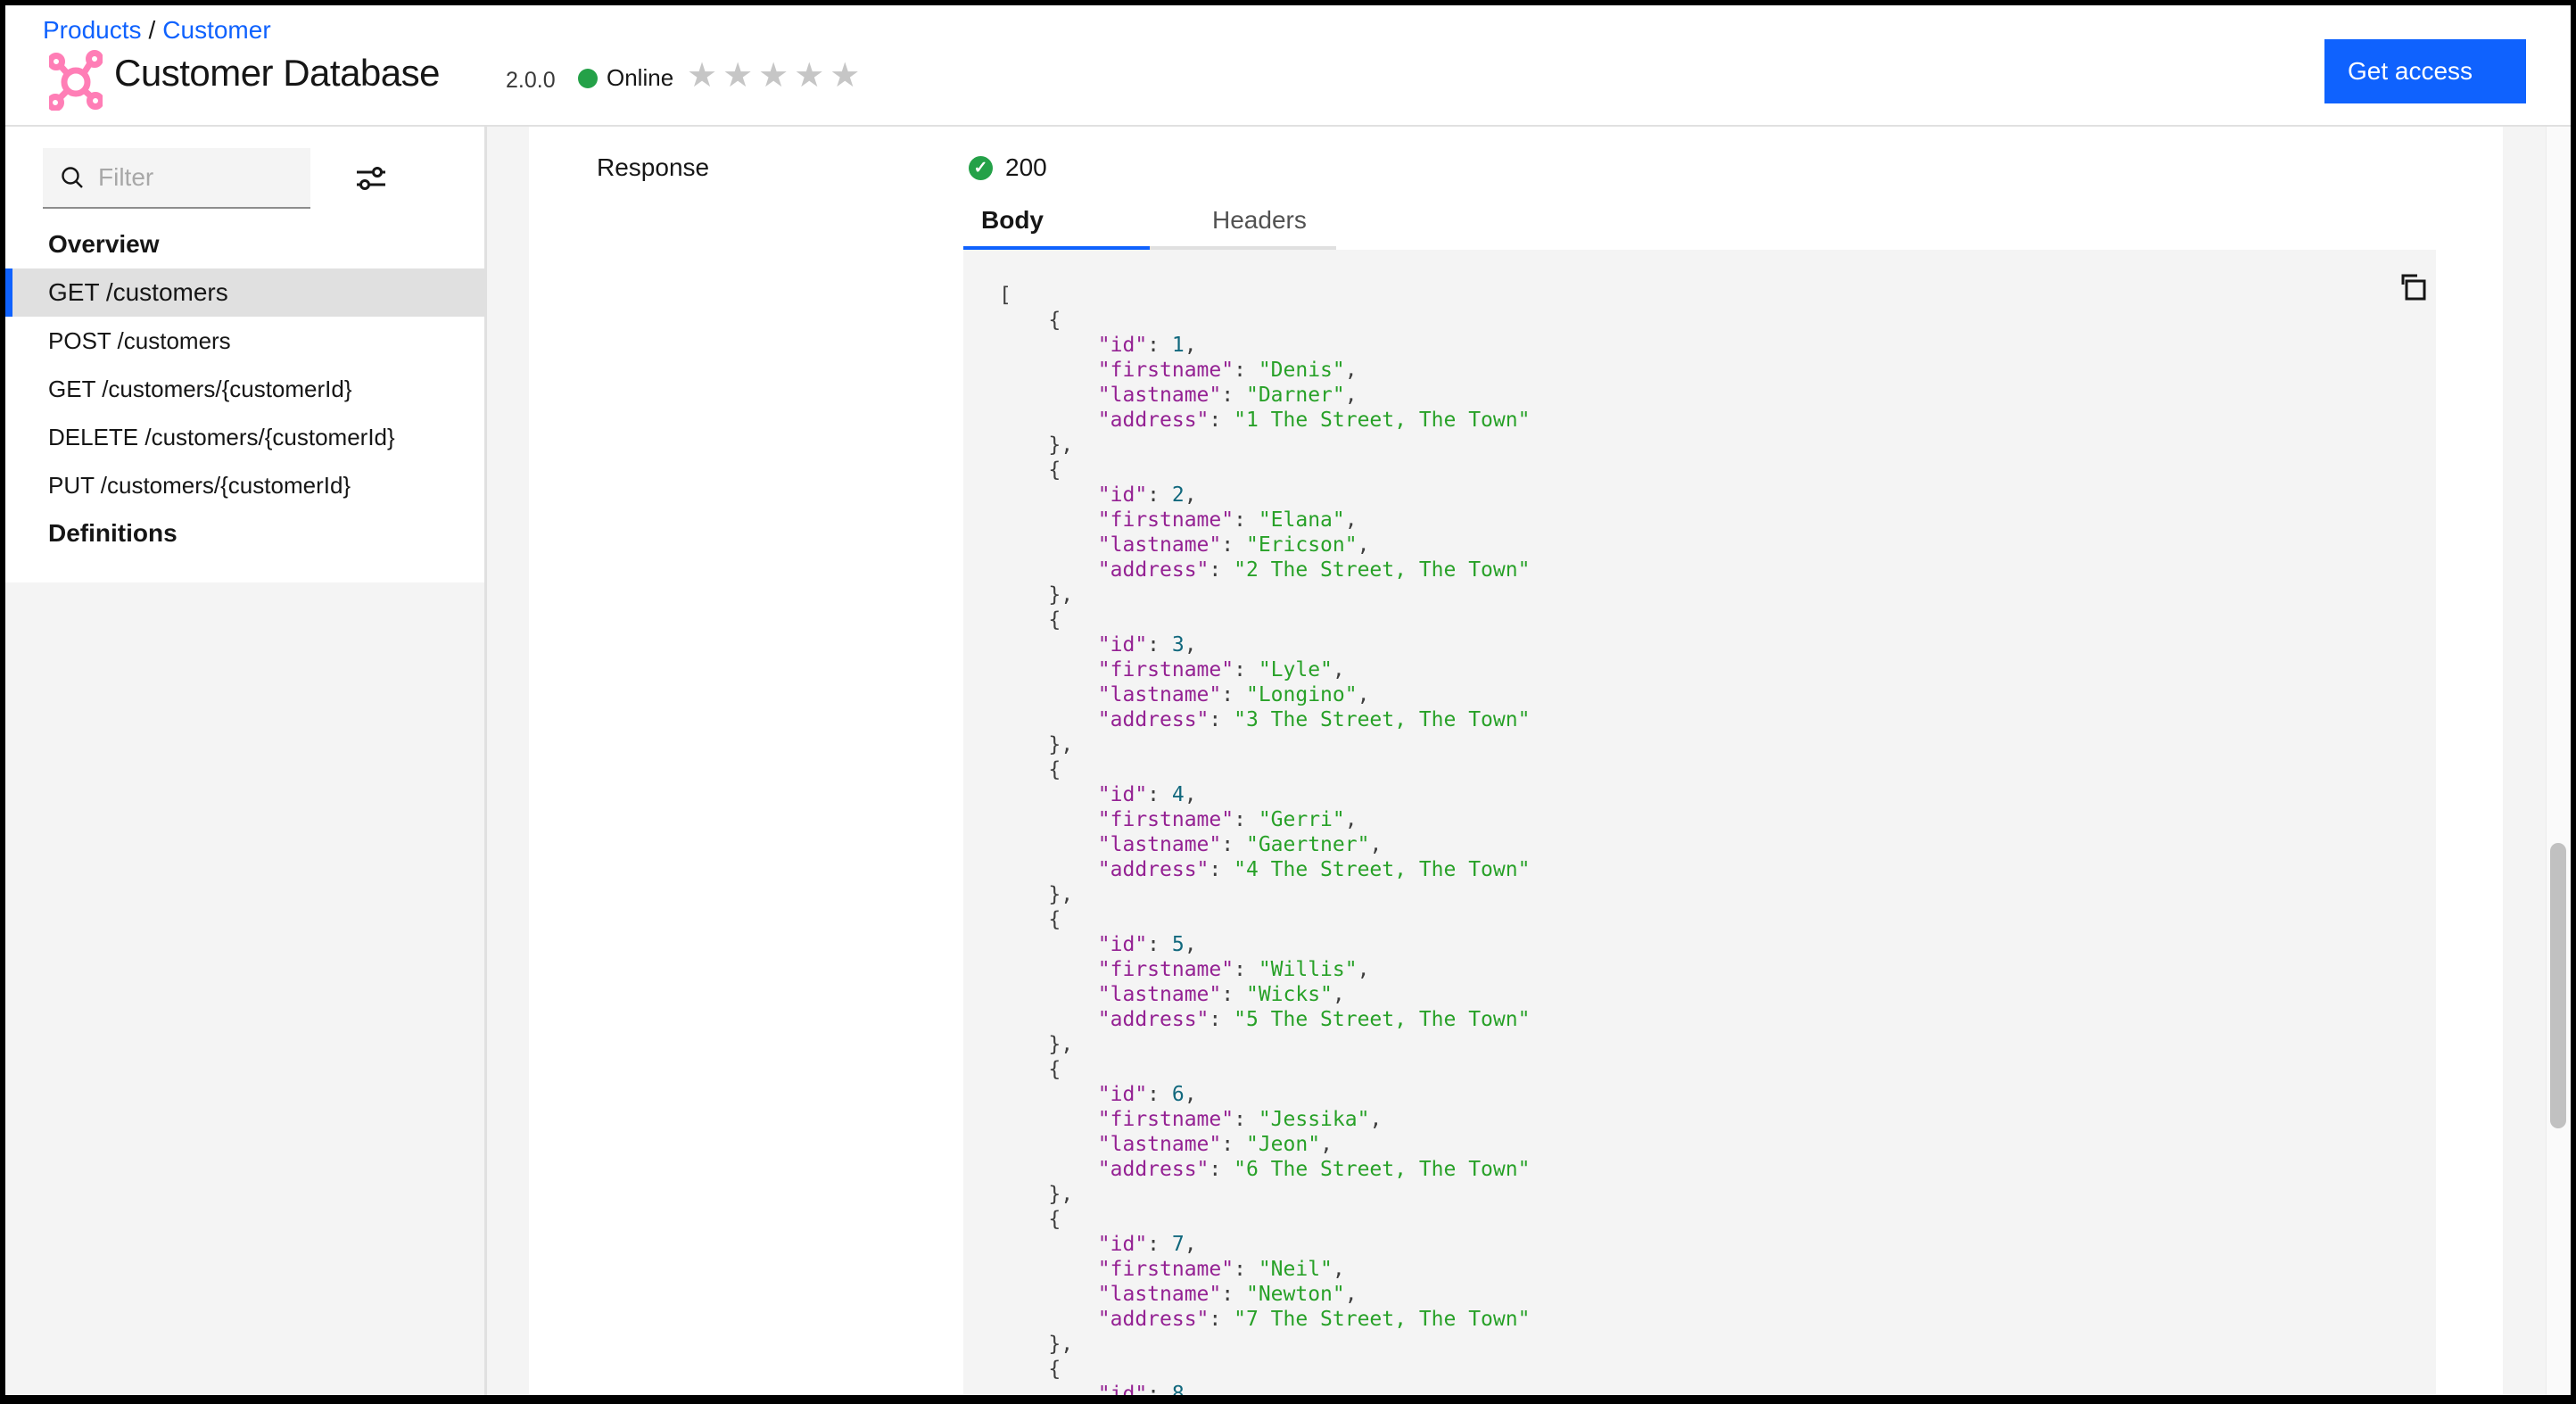 The width and height of the screenshot is (2576, 1404). What do you see at coordinates (640, 77) in the screenshot?
I see `online-label: Online` at bounding box center [640, 77].